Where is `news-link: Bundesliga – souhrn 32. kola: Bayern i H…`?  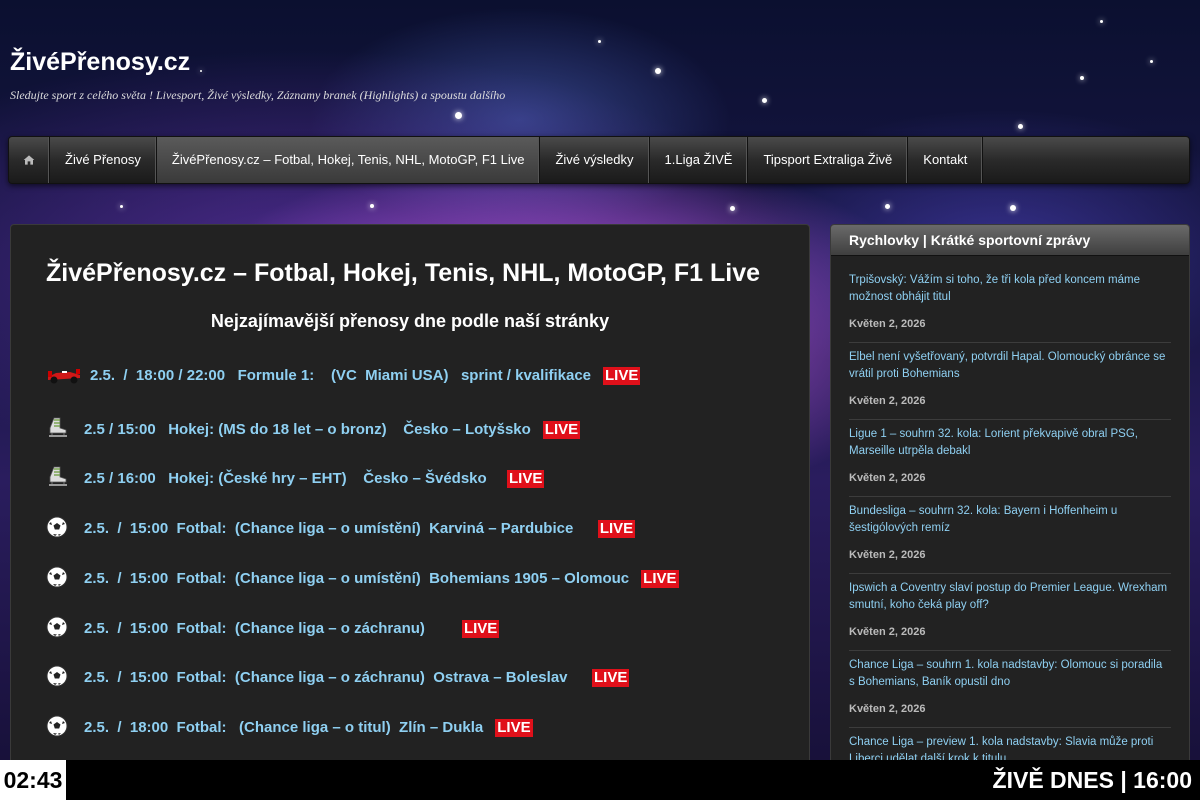 news-link: Bundesliga – souhrn 32. kola: Bayern i H… is located at coordinates (1010, 520).